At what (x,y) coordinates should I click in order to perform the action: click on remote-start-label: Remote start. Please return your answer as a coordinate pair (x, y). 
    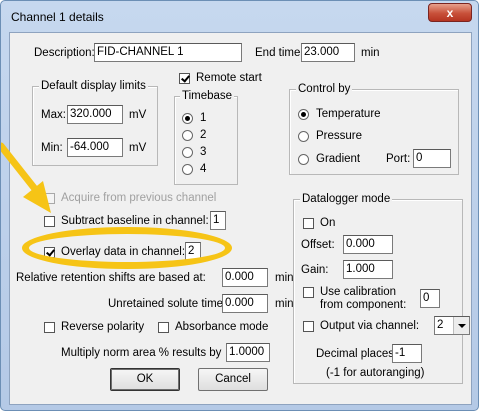
    Looking at the image, I should click on (229, 78).